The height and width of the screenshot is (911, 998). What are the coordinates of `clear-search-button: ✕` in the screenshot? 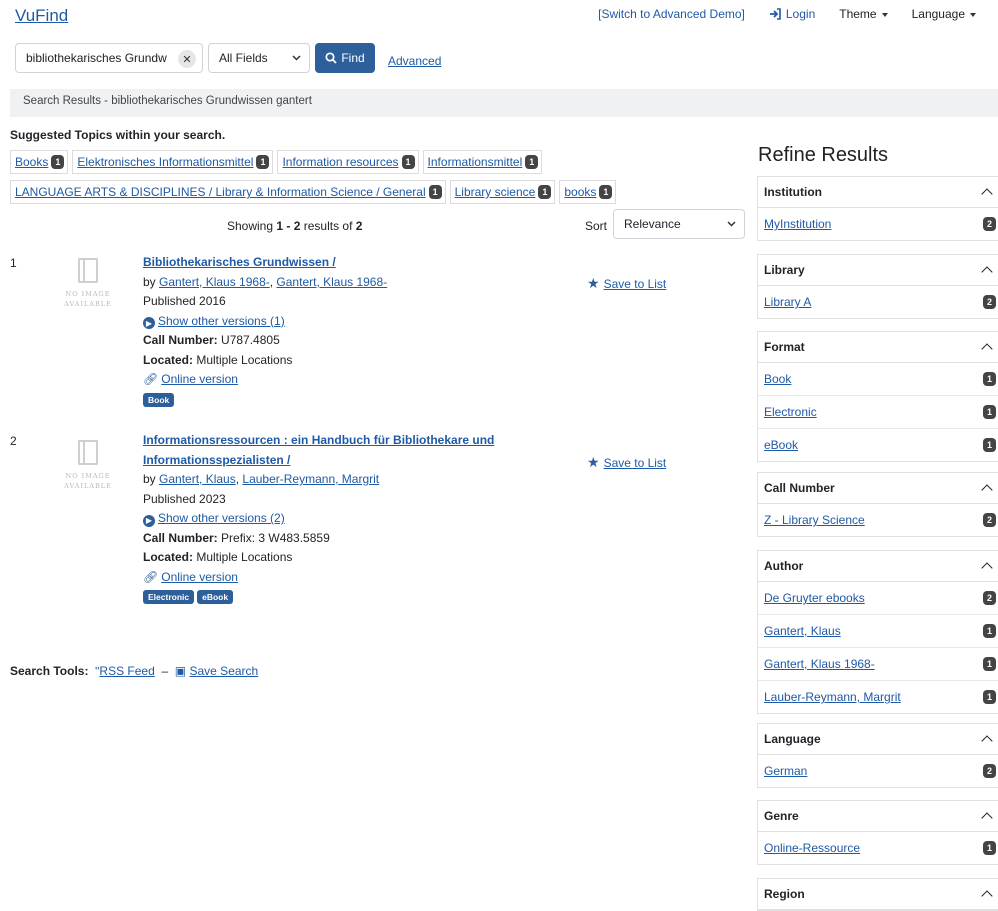 It's located at (187, 59).